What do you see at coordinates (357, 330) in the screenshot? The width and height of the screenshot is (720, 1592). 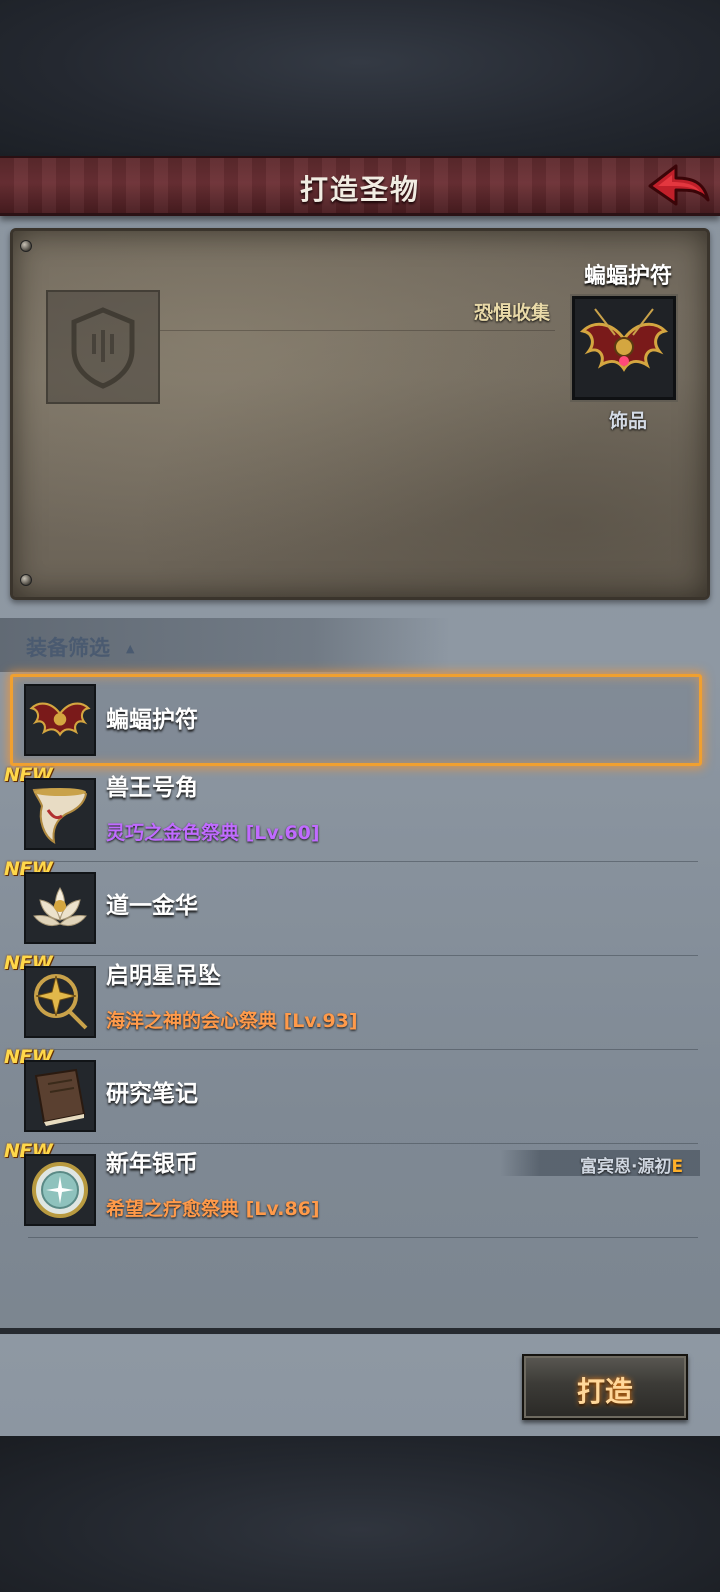 I see `slot-divider` at bounding box center [357, 330].